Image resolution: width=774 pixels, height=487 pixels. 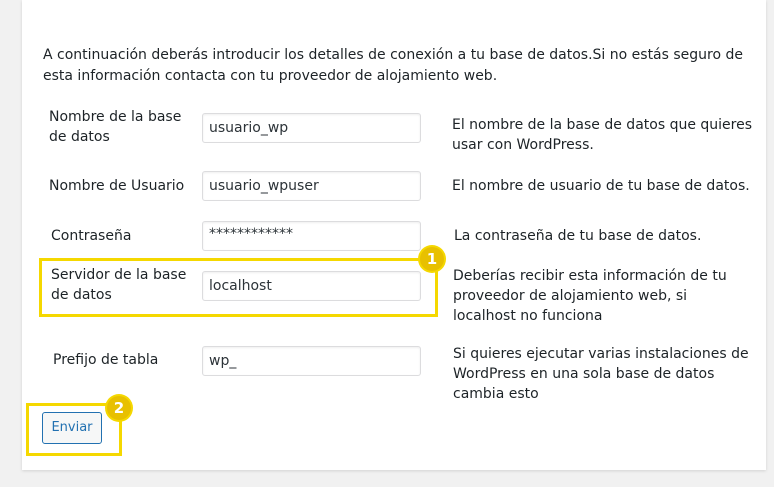 I want to click on table-prefix-label: Prefijo de tabla, so click(x=106, y=360).